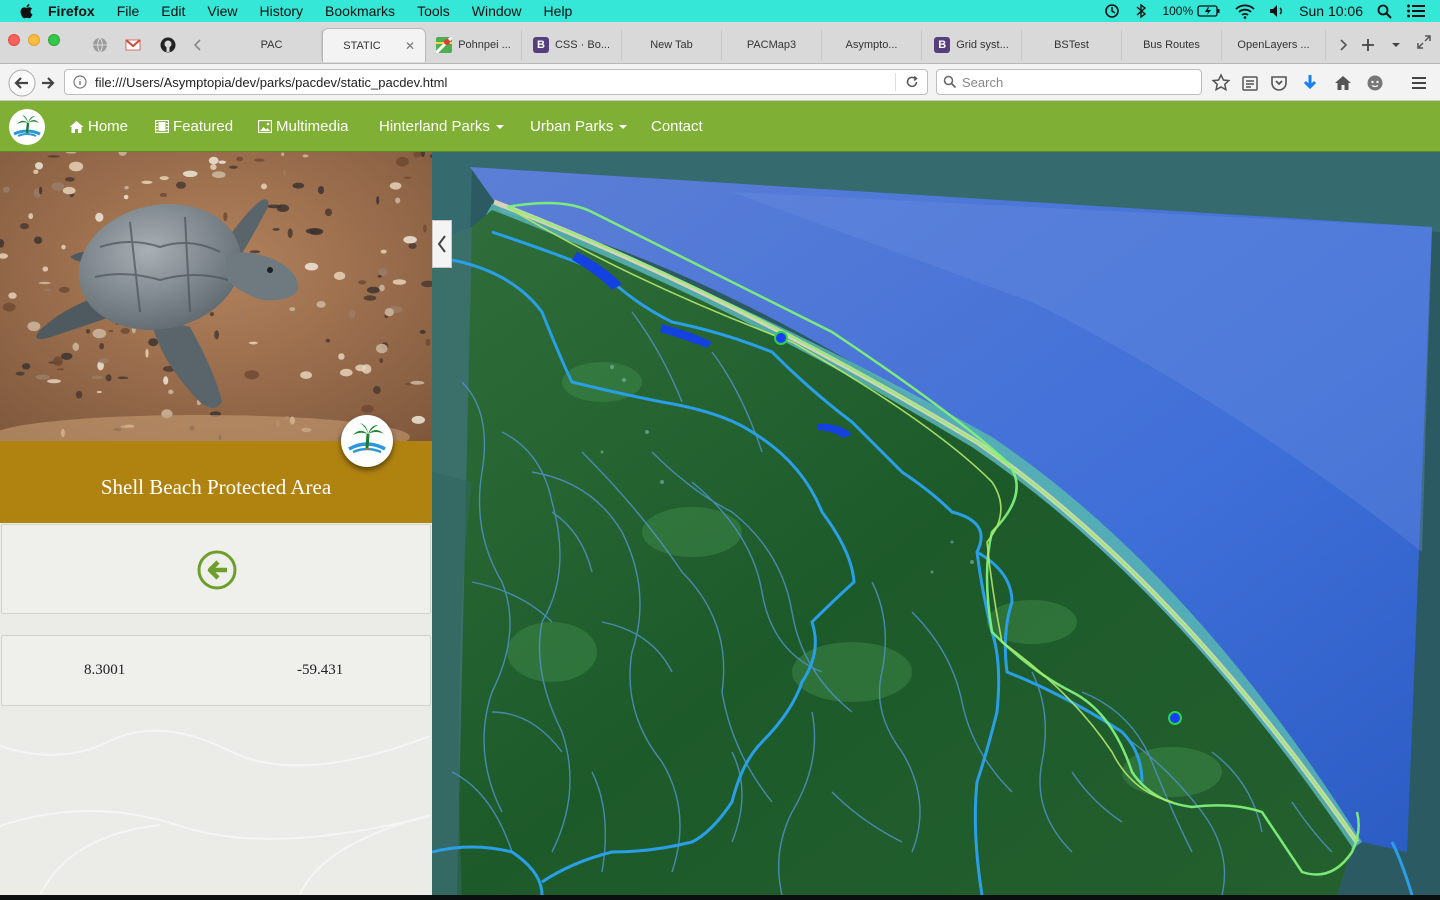 This screenshot has width=1440, height=900. I want to click on search-bar: Search, so click(1069, 82).